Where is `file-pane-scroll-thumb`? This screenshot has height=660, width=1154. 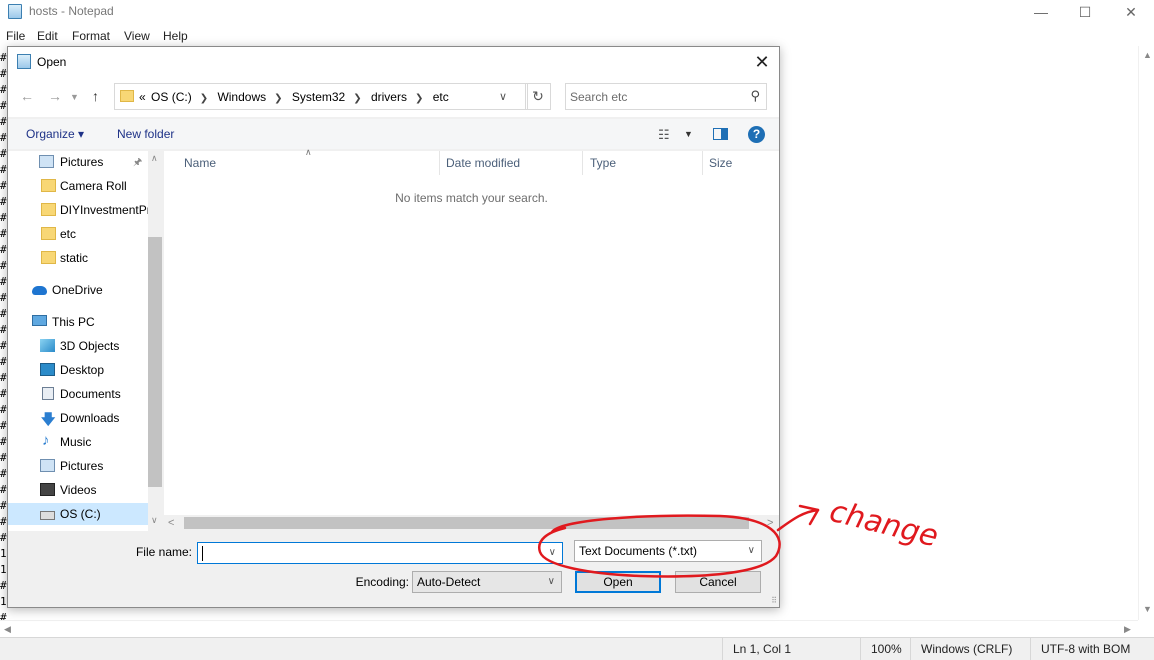 file-pane-scroll-thumb is located at coordinates (466, 523).